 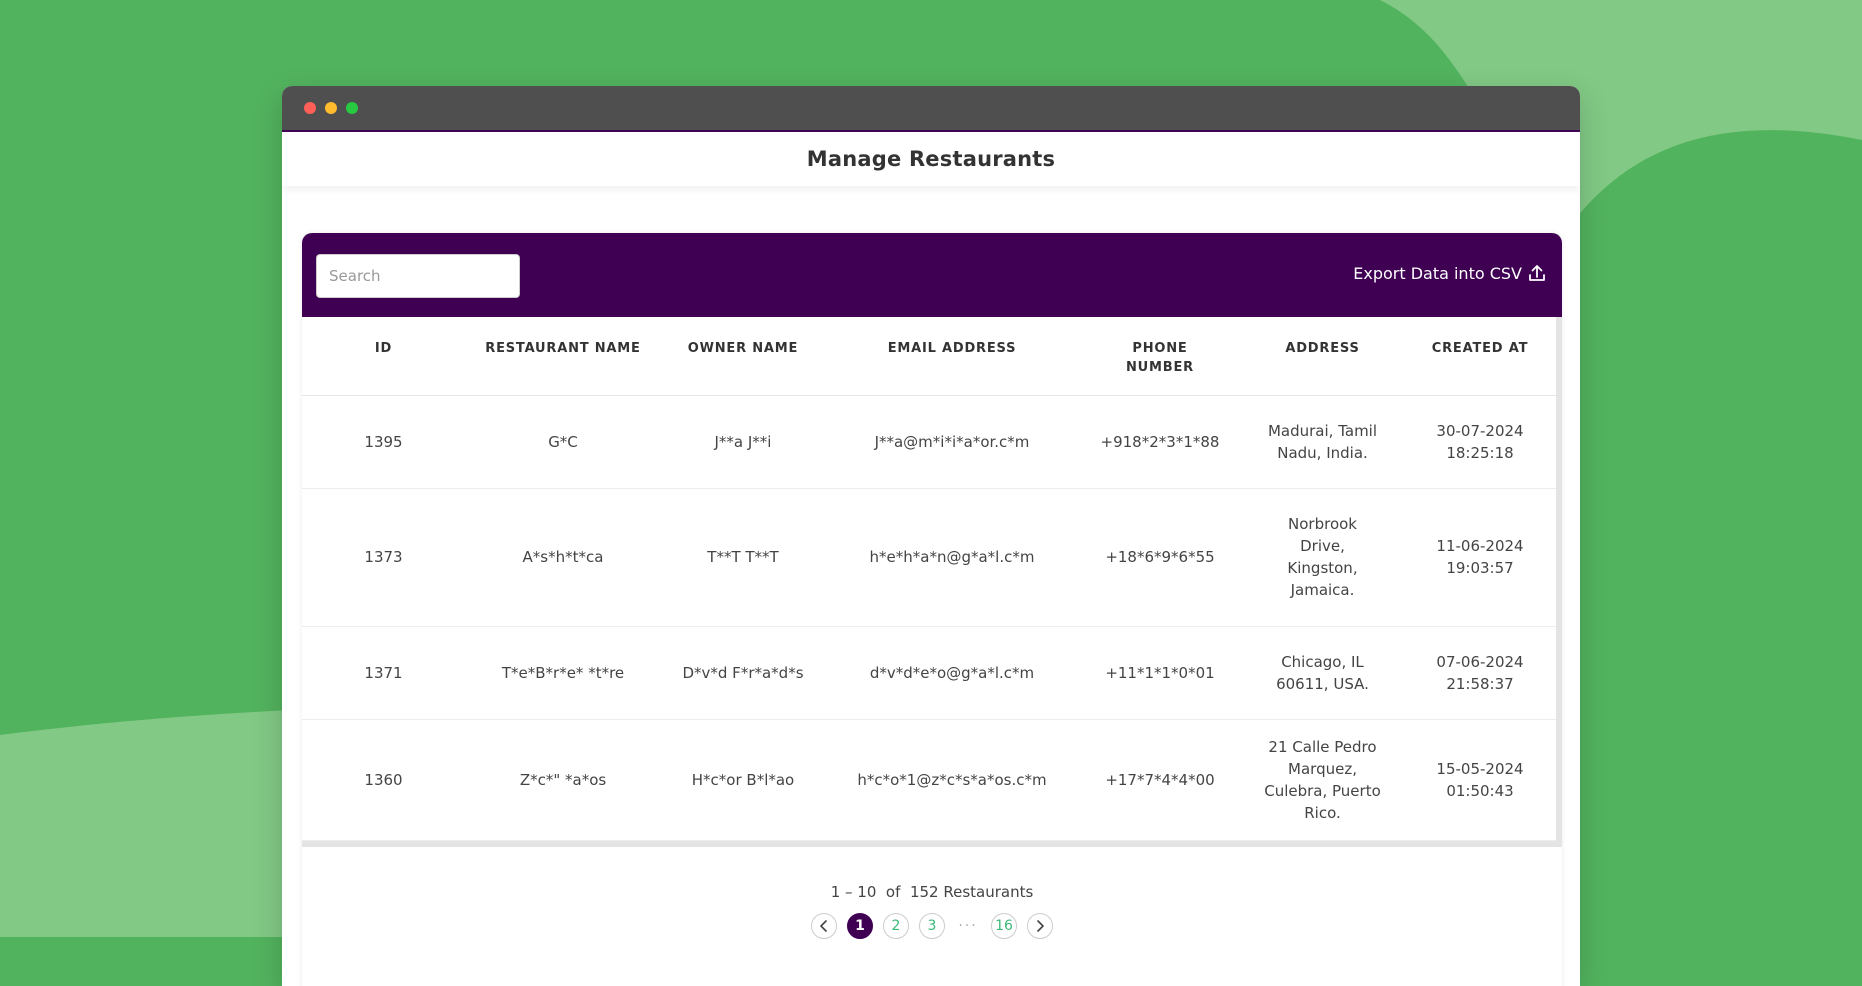 I want to click on cell-id: 1373, so click(x=383, y=557).